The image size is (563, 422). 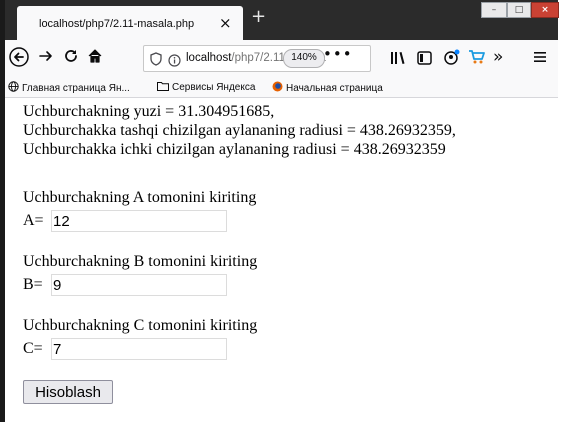 What do you see at coordinates (304, 58) in the screenshot?
I see `zoom-level-badge: 140%` at bounding box center [304, 58].